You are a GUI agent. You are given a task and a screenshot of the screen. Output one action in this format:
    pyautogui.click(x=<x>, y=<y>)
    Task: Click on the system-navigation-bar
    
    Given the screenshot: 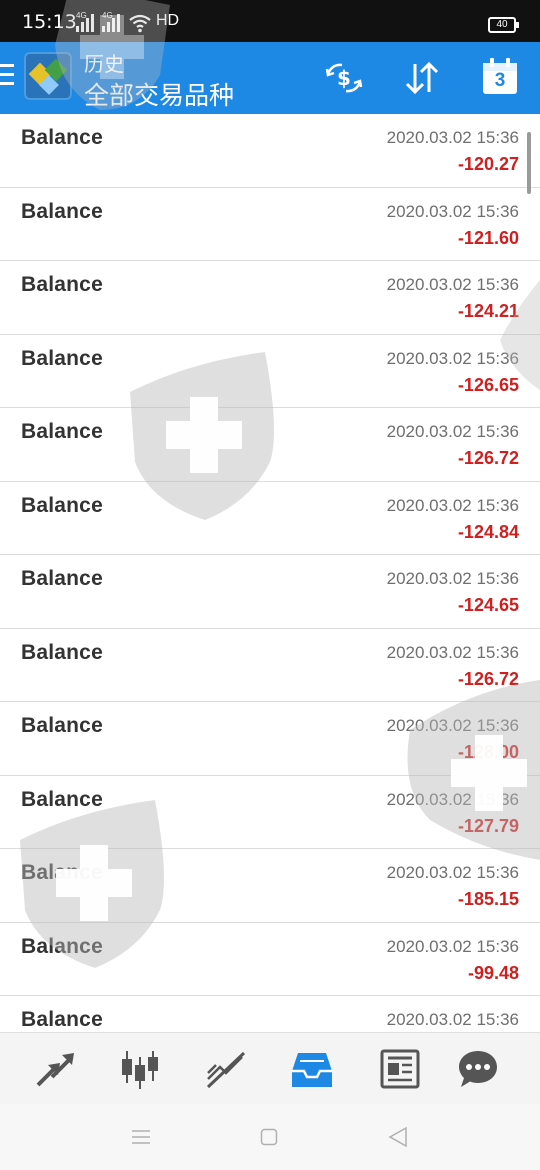 What is the action you would take?
    pyautogui.click(x=270, y=1137)
    